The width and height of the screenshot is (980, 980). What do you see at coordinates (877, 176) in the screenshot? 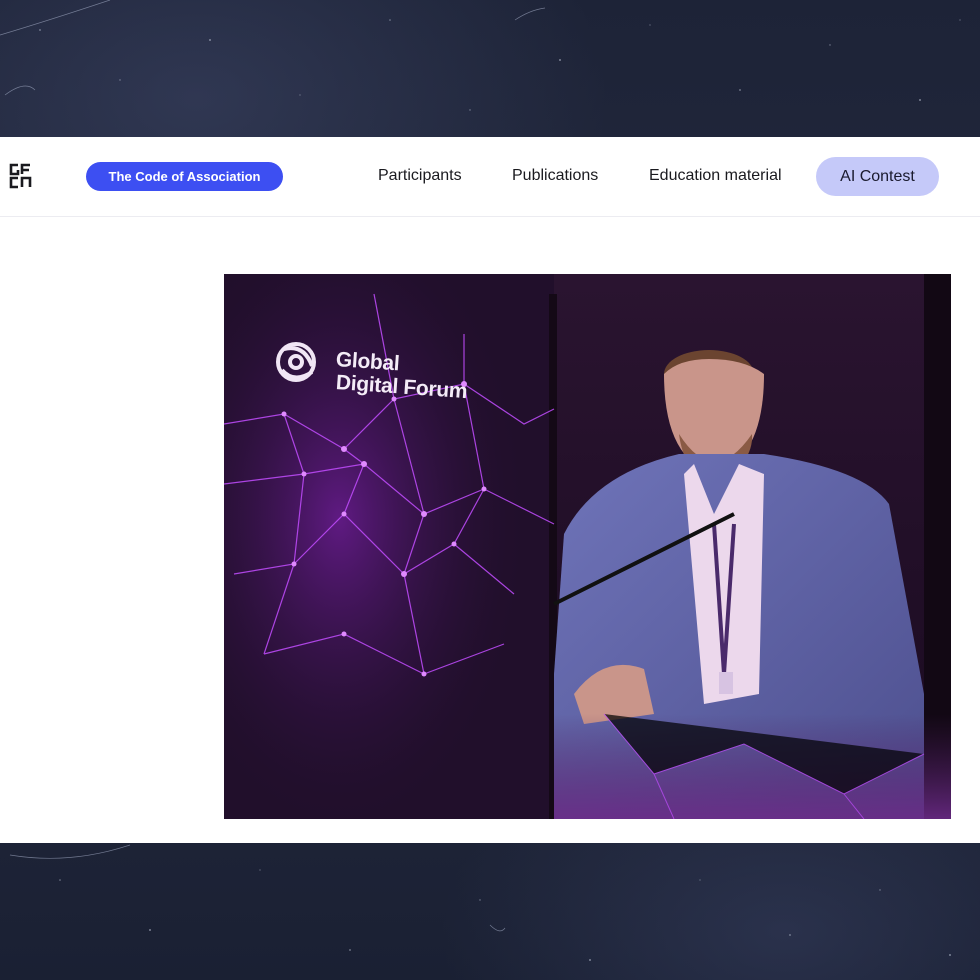
I see `nav-ai-contest: AI Contest` at bounding box center [877, 176].